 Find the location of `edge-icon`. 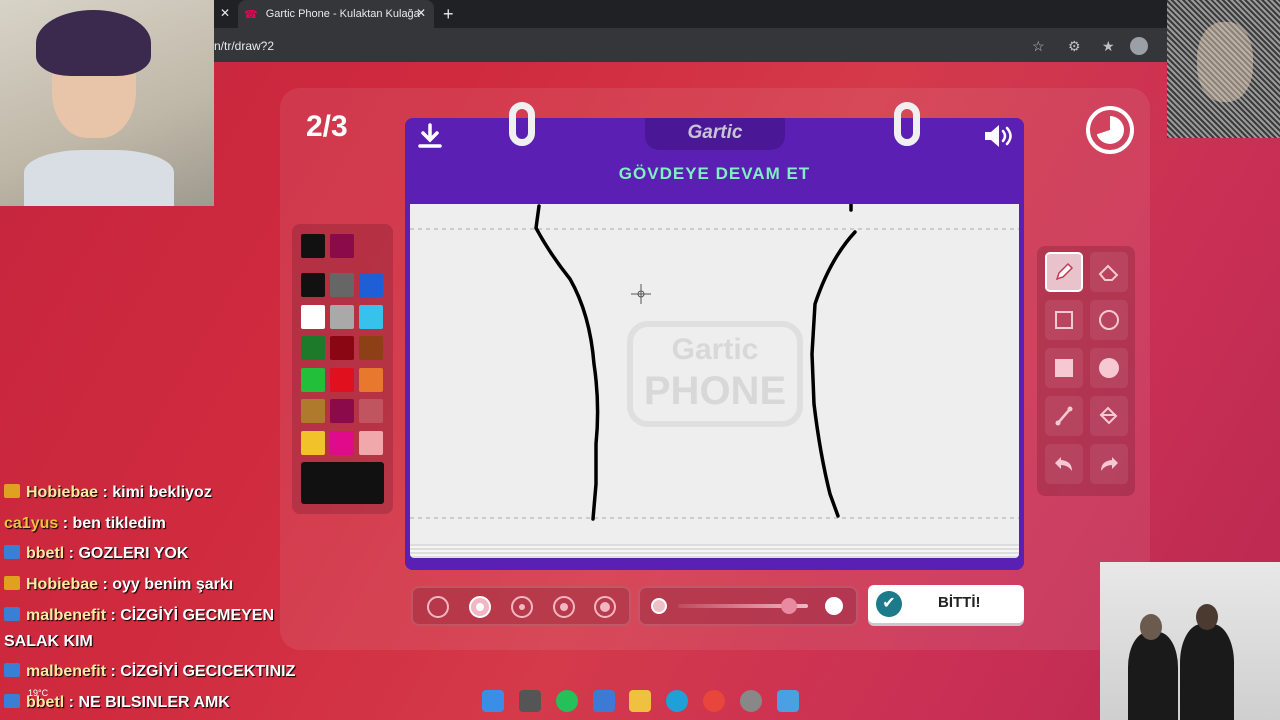

edge-icon is located at coordinates (677, 701).